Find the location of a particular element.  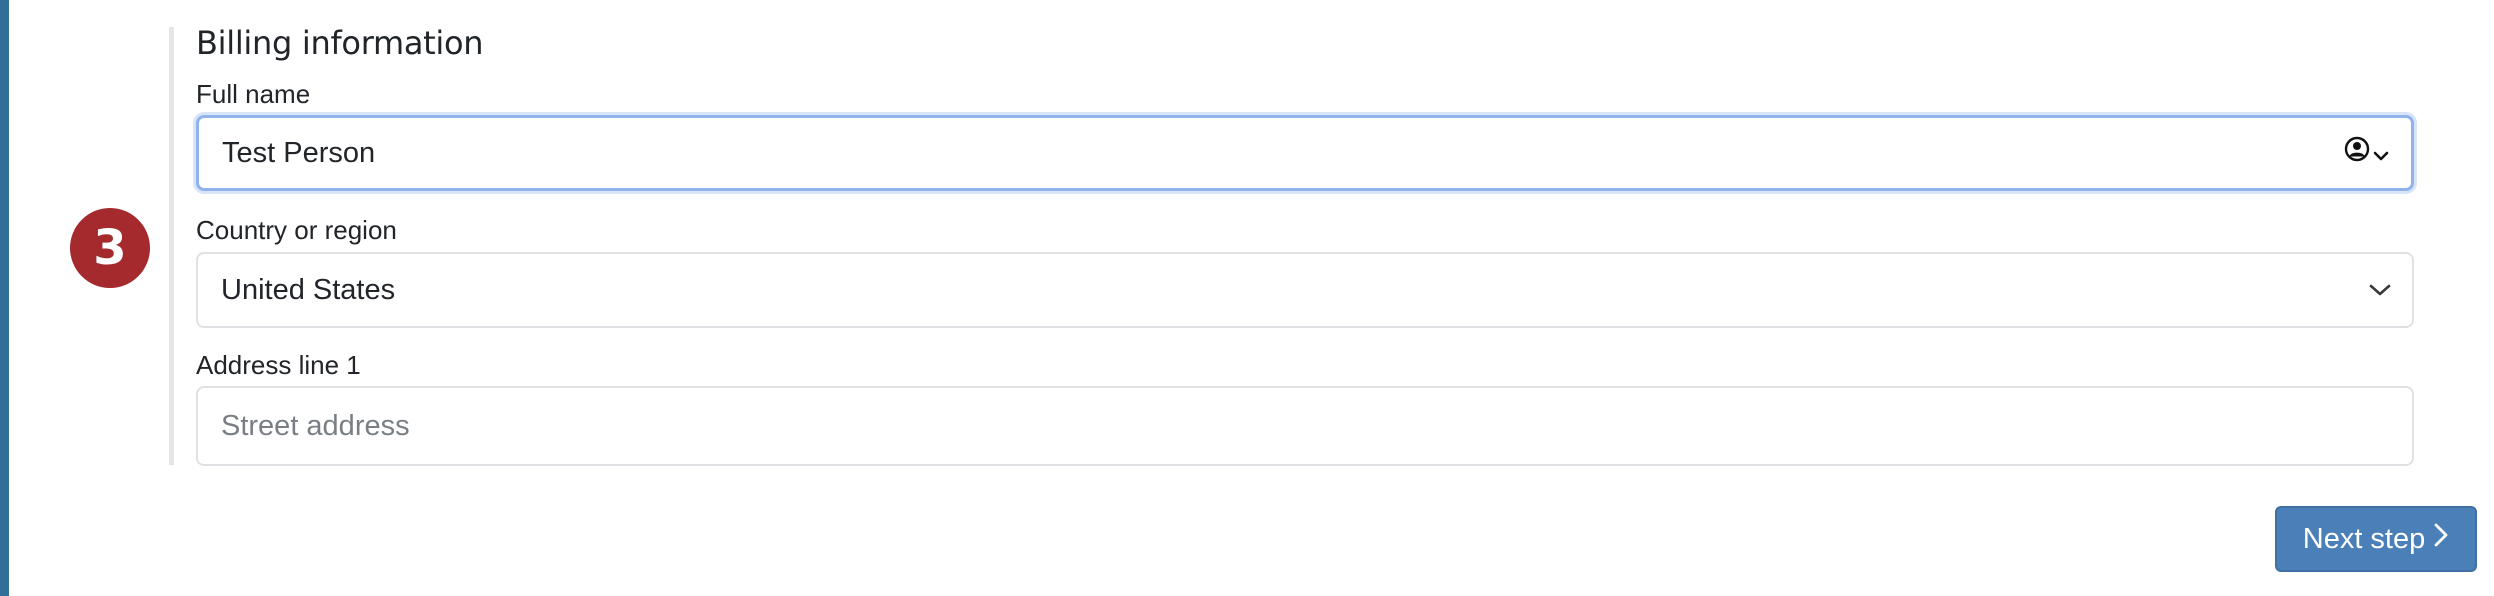

person-circle-icon is located at coordinates (2357, 153).